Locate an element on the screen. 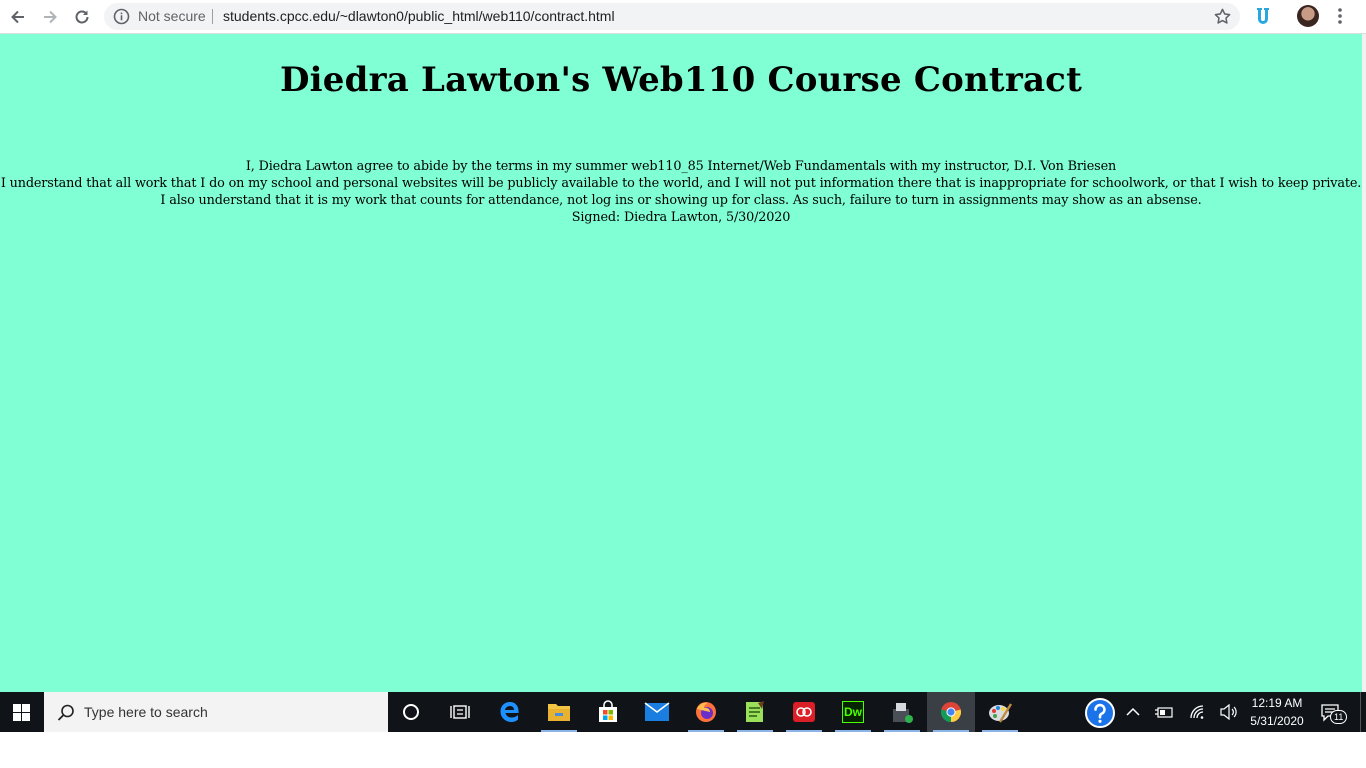  mail-icon is located at coordinates (657, 712).